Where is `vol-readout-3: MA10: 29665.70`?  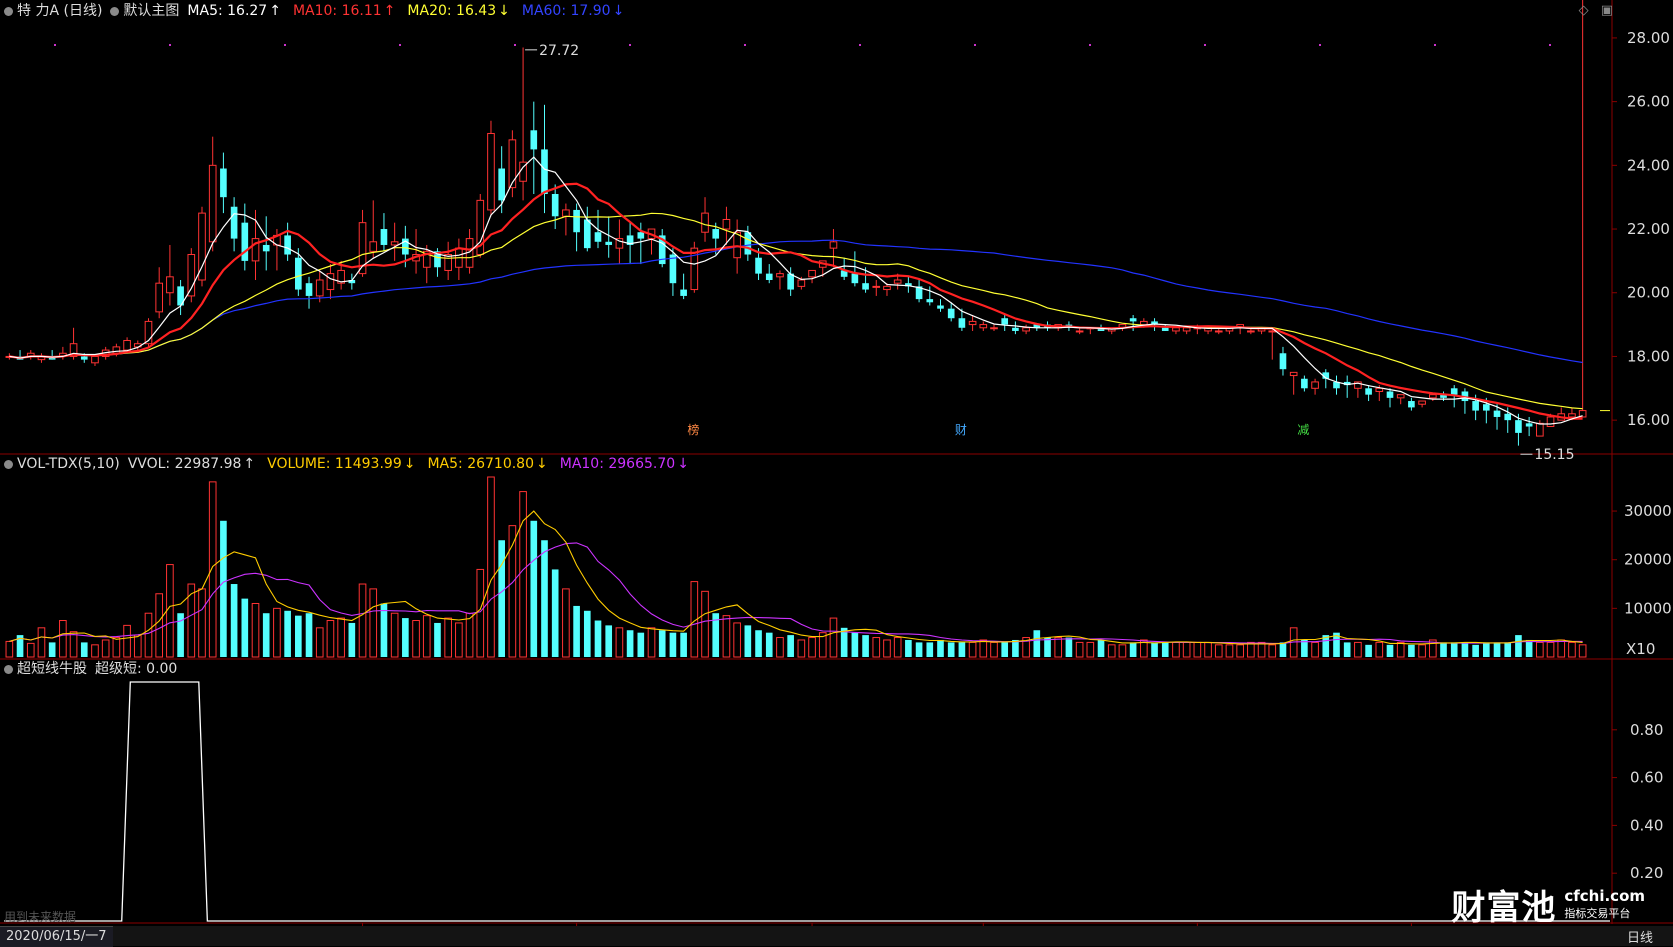
vol-readout-3: MA10: 29665.70 is located at coordinates (617, 464).